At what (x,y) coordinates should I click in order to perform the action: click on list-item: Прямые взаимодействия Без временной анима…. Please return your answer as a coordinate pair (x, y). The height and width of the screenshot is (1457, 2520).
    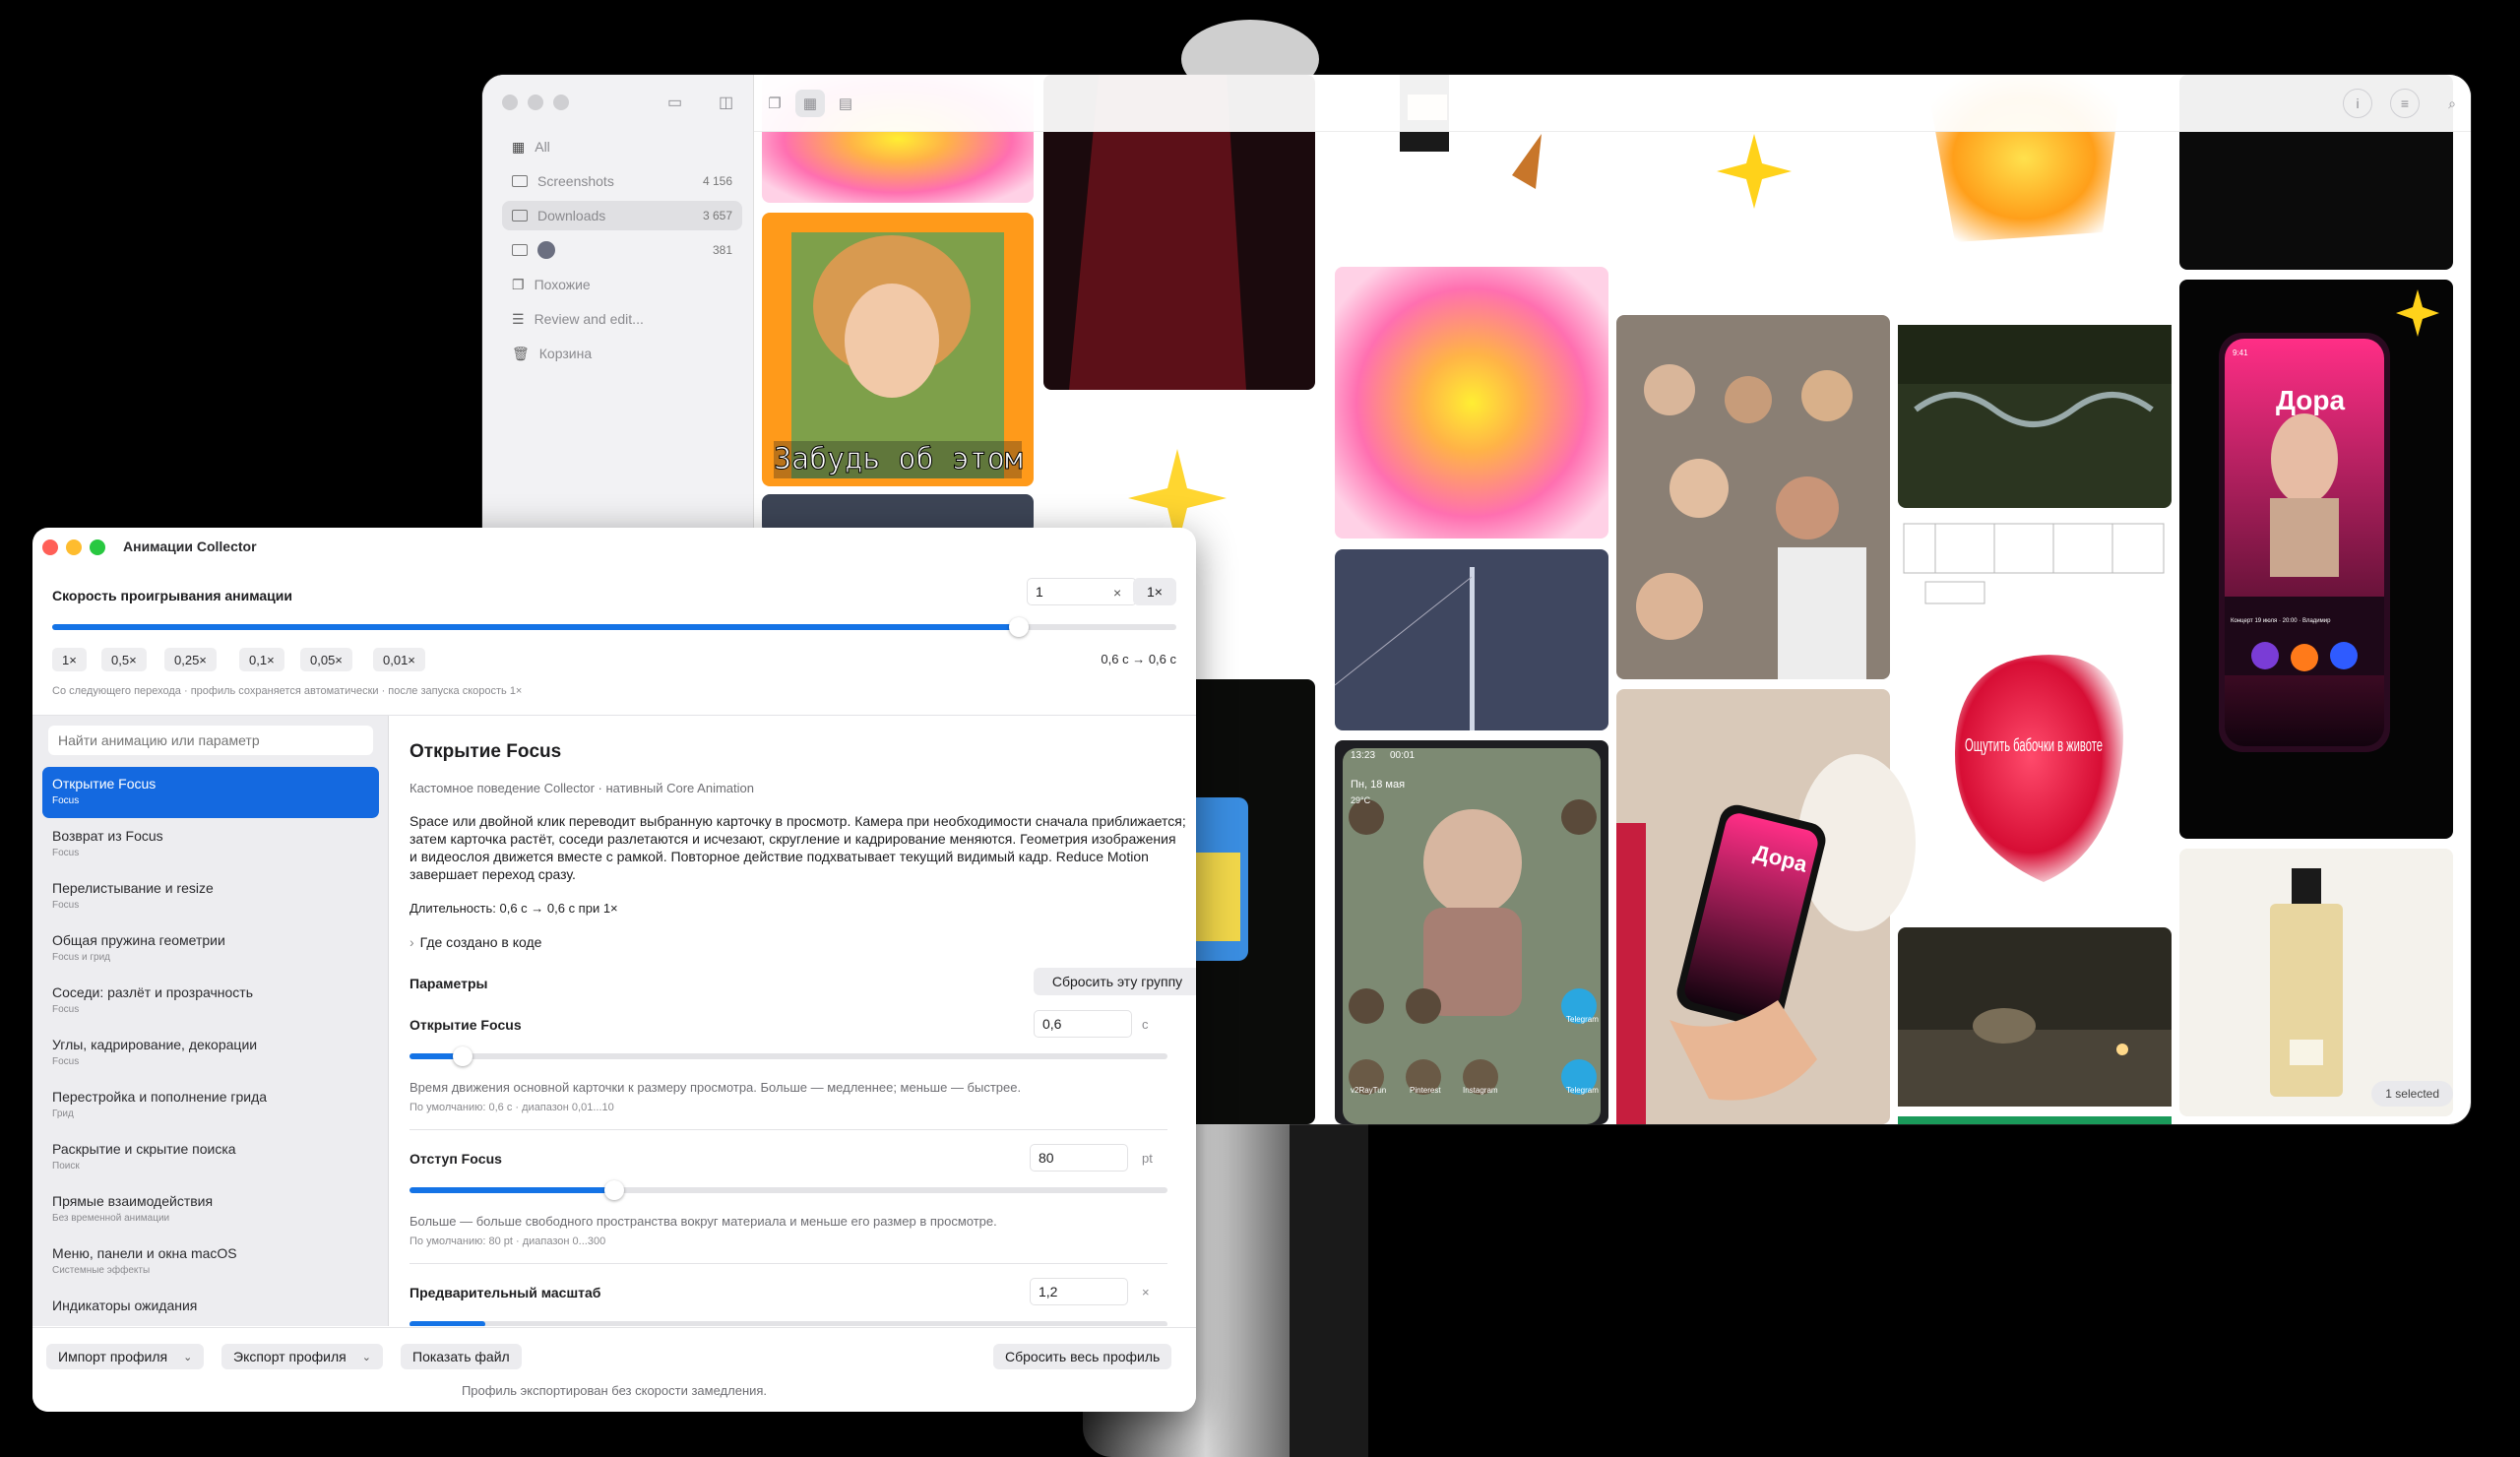
    Looking at the image, I should click on (210, 1209).